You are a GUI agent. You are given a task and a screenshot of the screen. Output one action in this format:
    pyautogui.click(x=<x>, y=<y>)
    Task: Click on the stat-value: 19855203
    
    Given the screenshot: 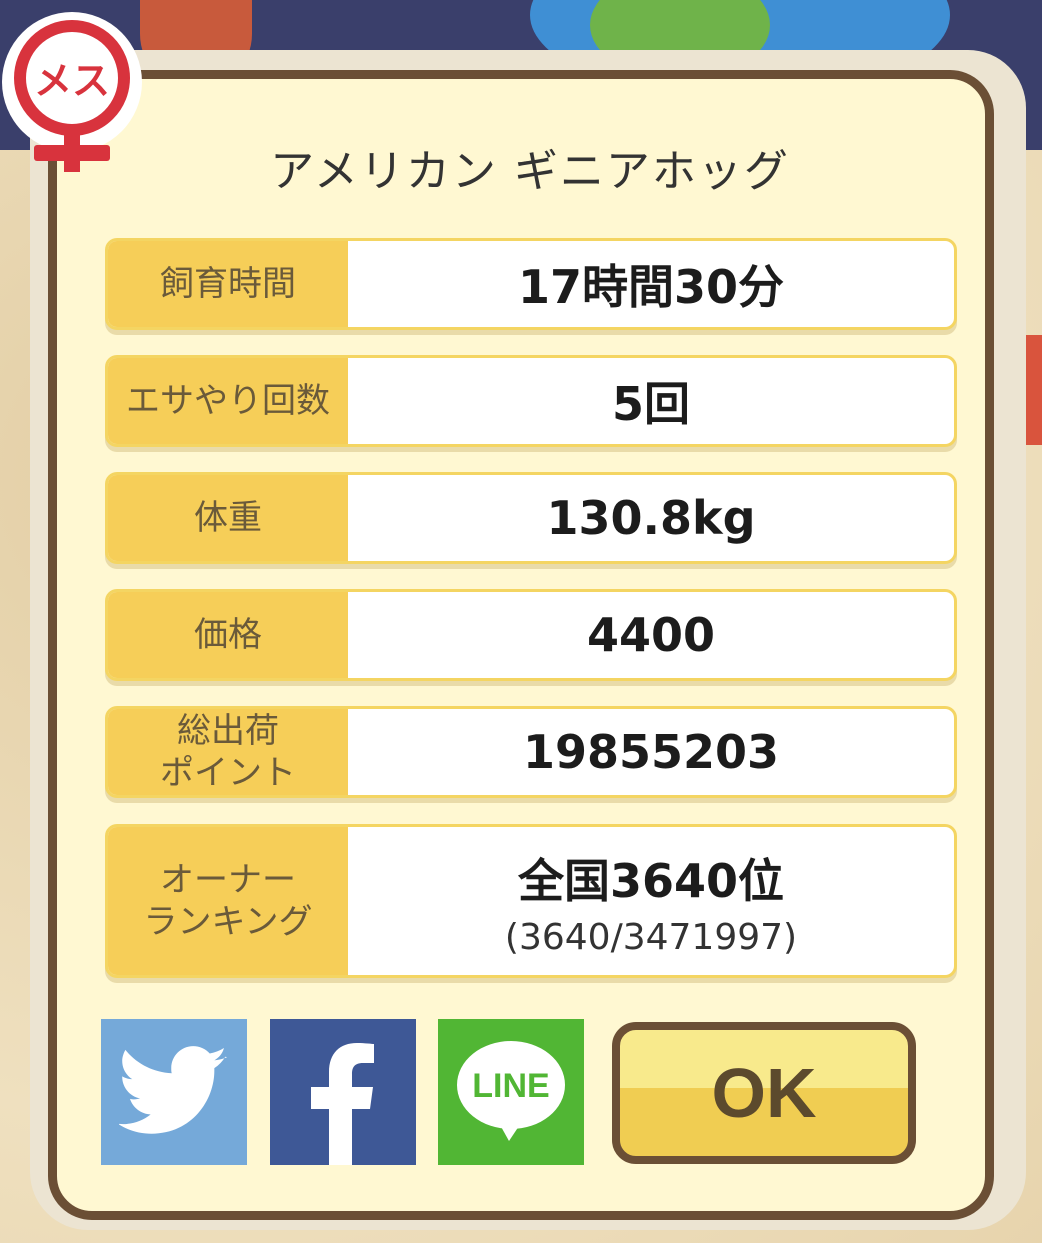 What is the action you would take?
    pyautogui.click(x=651, y=752)
    